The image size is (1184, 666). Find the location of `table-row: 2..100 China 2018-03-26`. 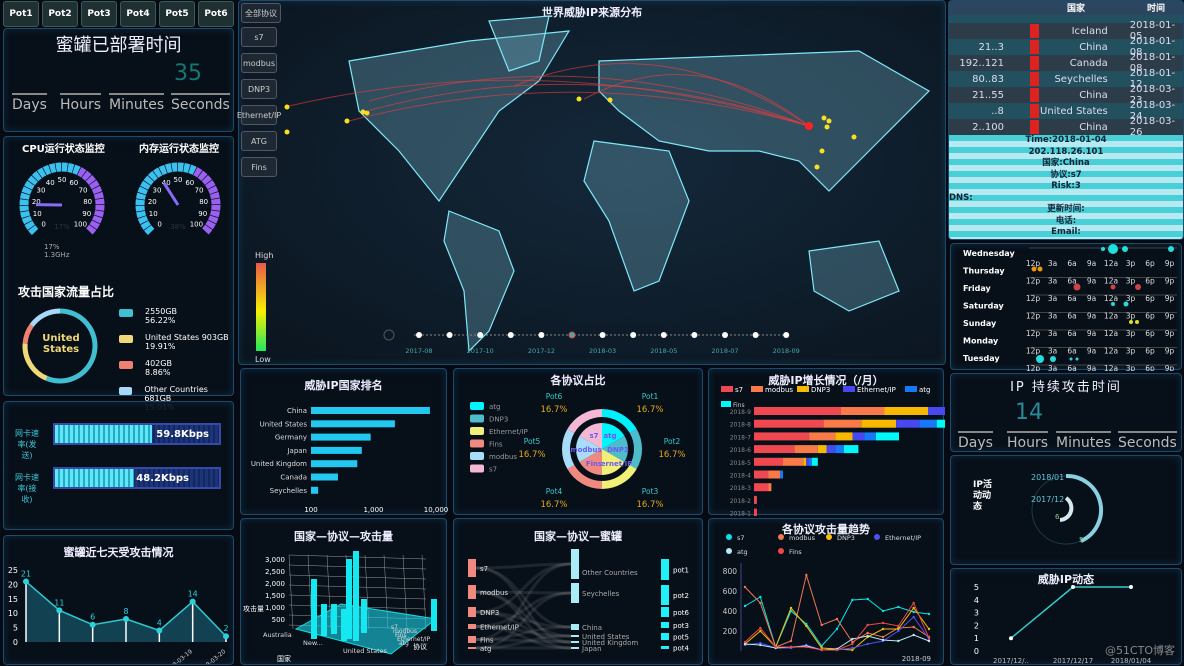

table-row: 2..100 China 2018-03-26 is located at coordinates (1066, 127).